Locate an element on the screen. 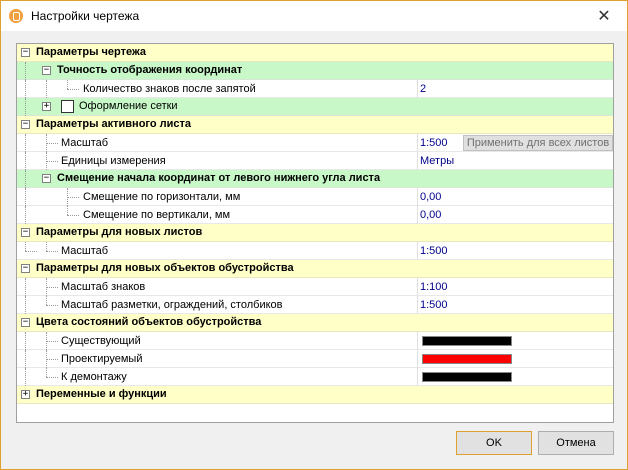  active-scale-value: 1:500 Применить для всех листов is located at coordinates (515, 143).